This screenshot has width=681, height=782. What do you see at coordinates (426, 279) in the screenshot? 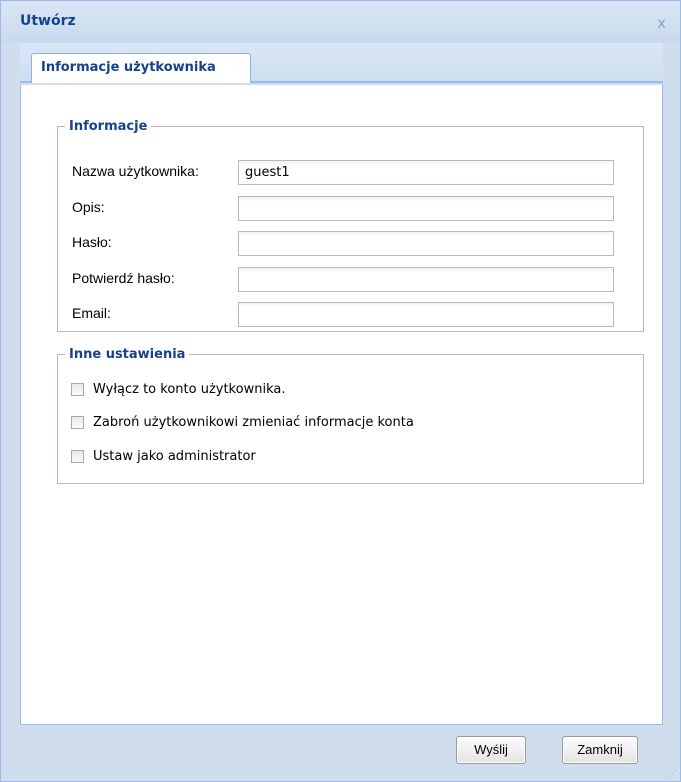
I see `confirm-password-input` at bounding box center [426, 279].